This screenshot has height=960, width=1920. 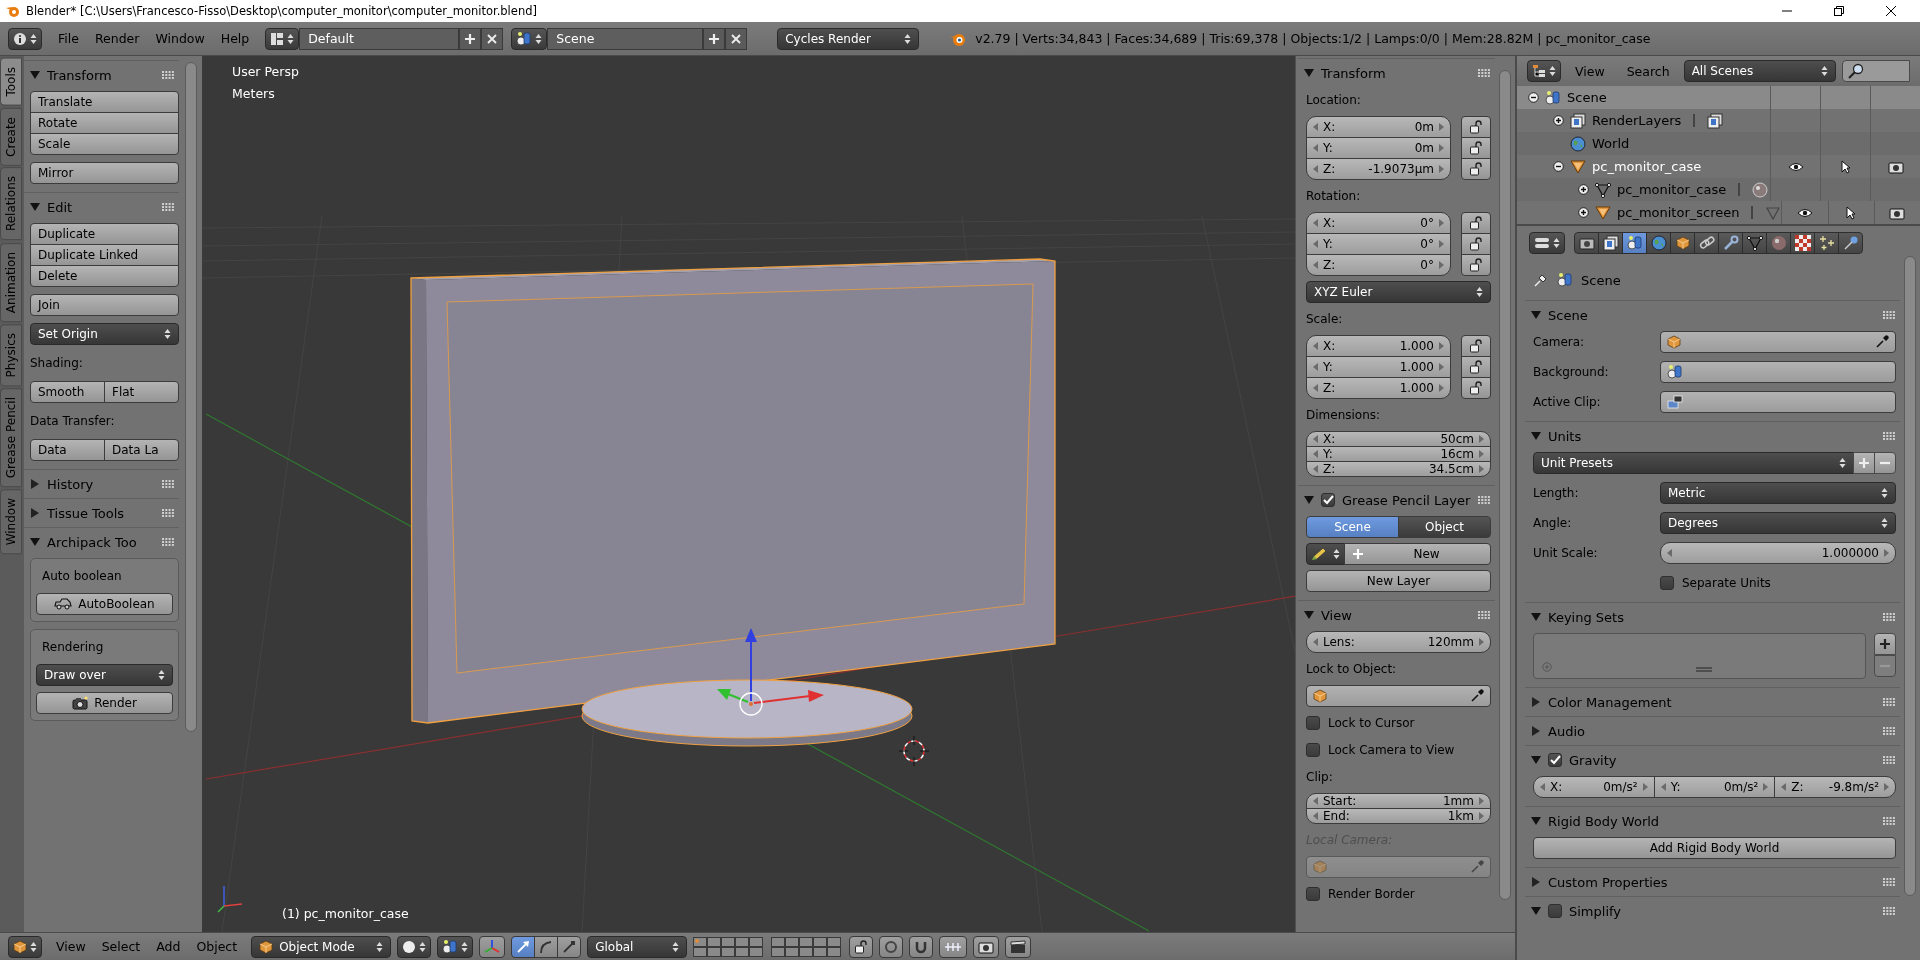 I want to click on panel-header: Keying Sets, so click(x=1712, y=617).